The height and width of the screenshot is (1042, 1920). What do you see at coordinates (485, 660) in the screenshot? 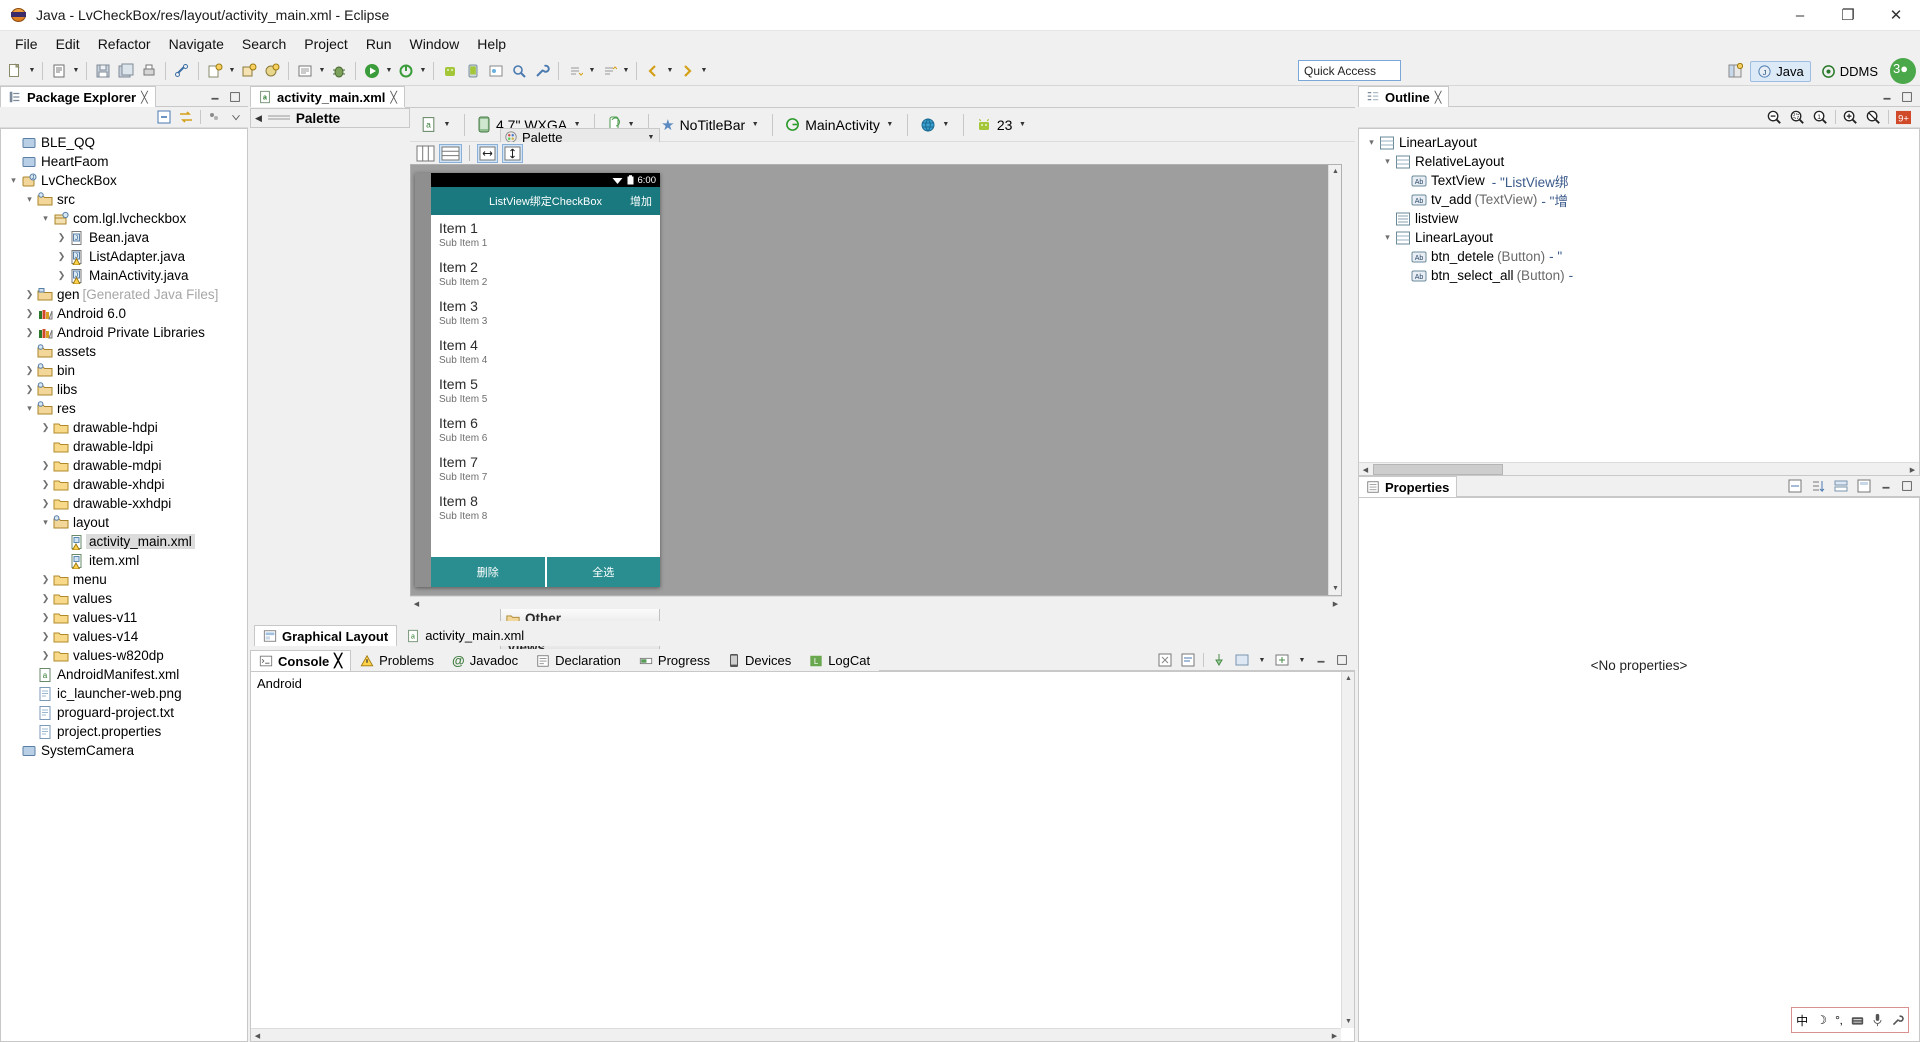
I see `tab-javadoc: @ Javadoc` at bounding box center [485, 660].